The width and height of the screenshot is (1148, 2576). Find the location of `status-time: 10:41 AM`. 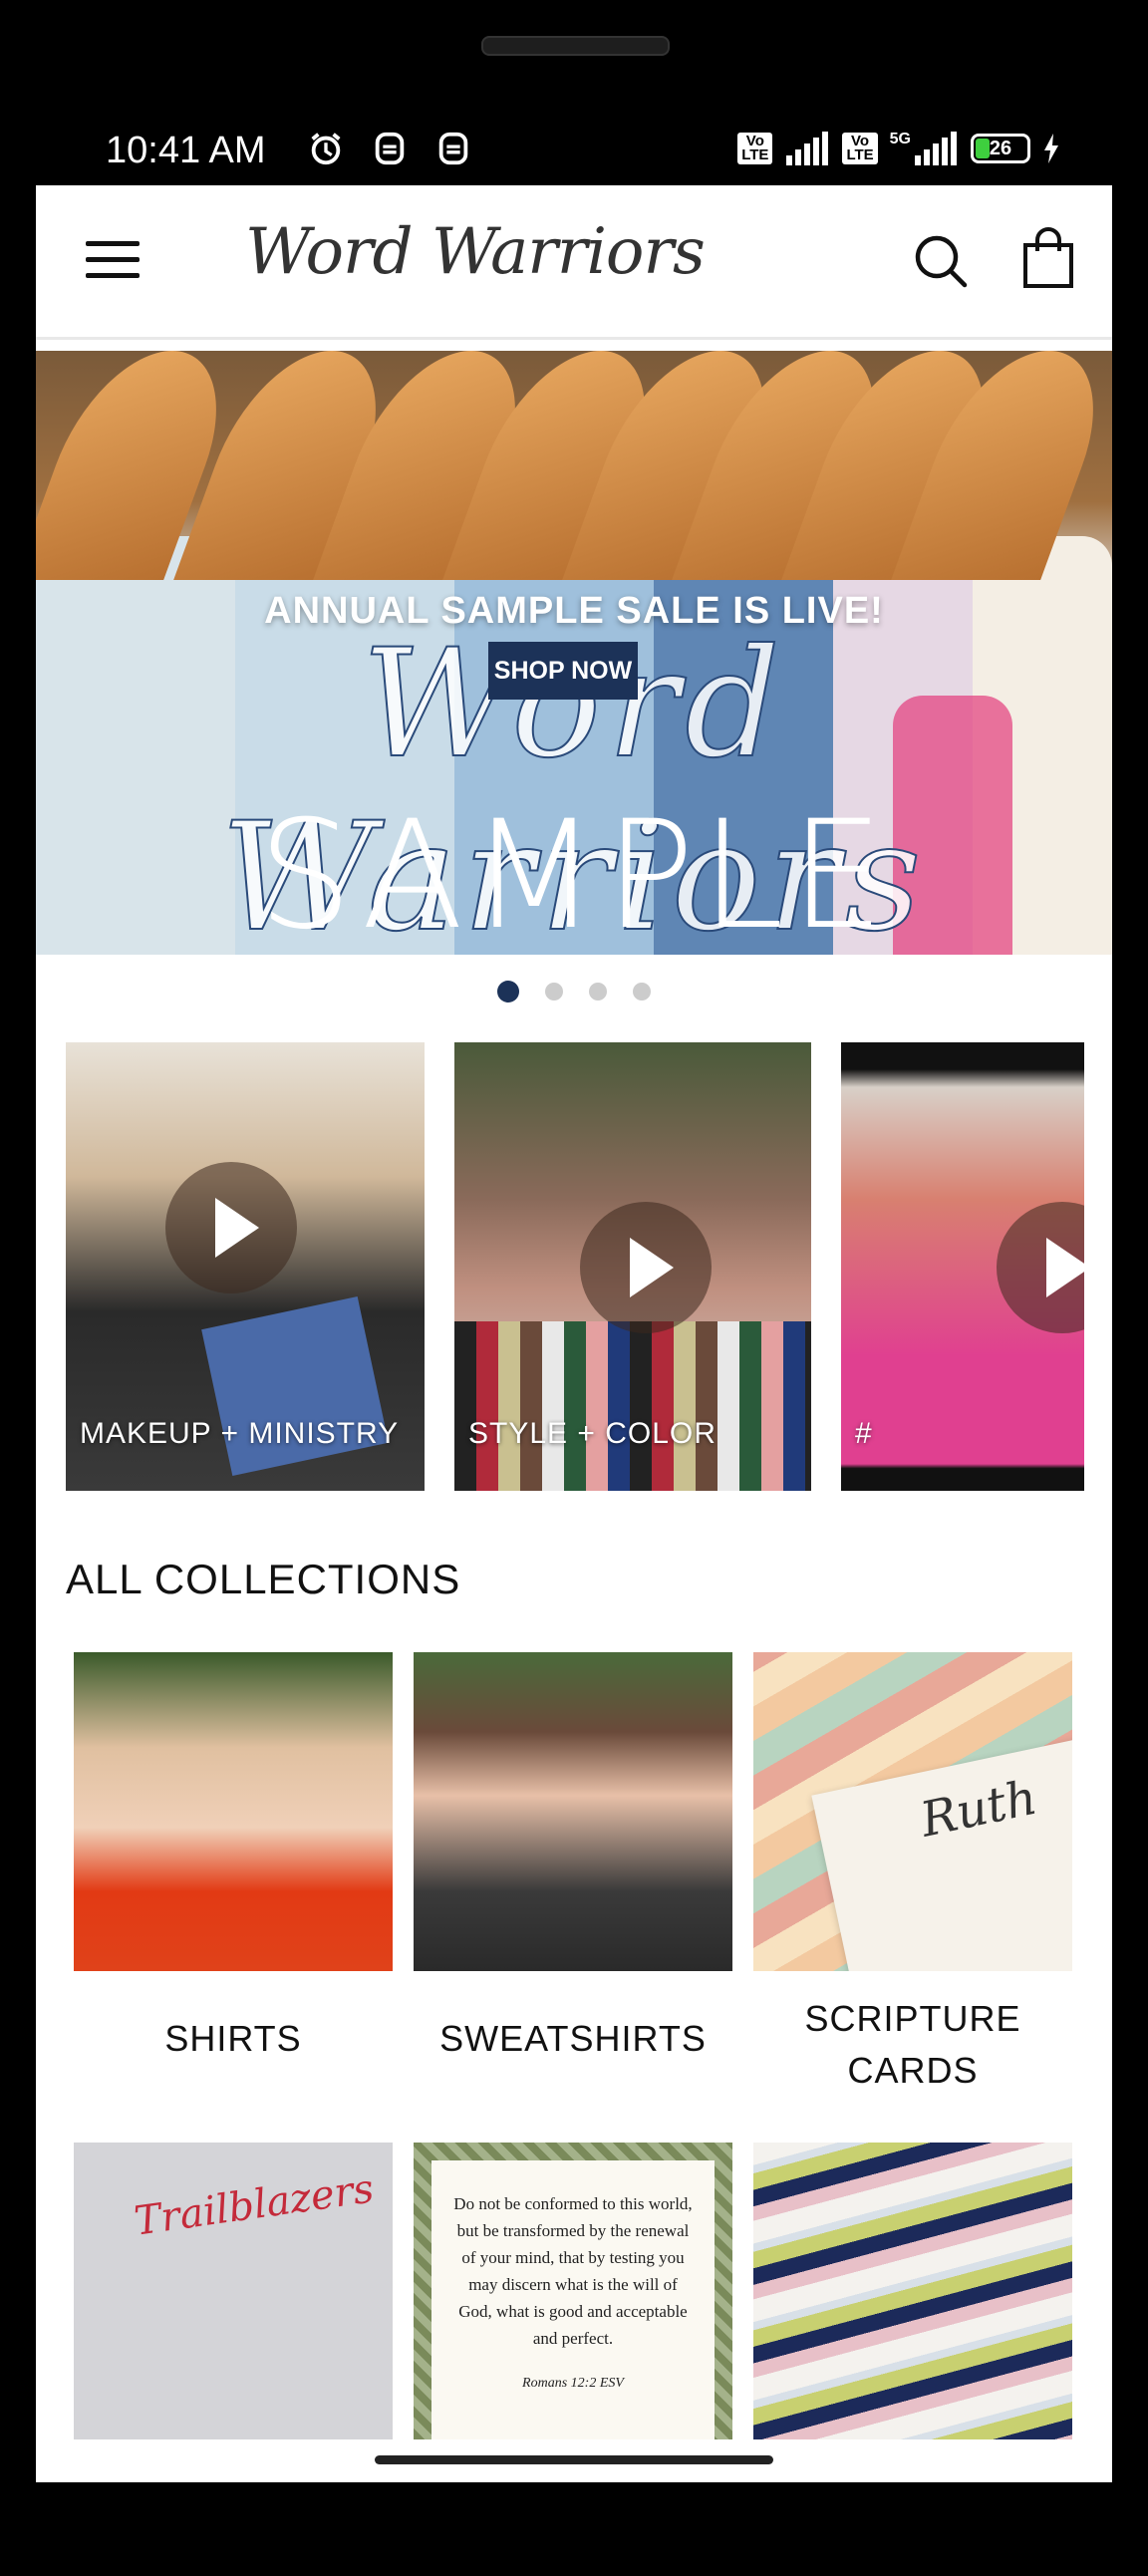

status-time: 10:41 AM is located at coordinates (186, 150).